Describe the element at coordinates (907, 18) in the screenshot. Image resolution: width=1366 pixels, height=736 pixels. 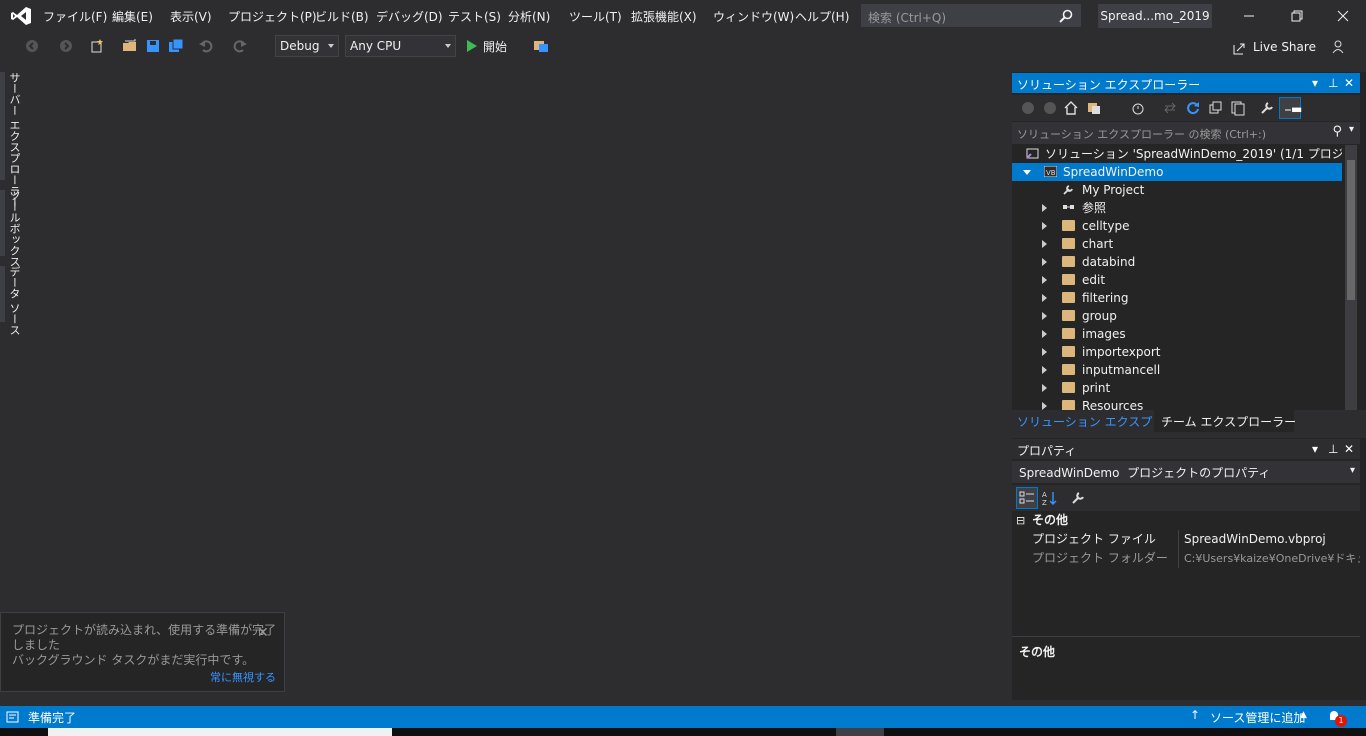
I see `search-placeholder: 検索 (Ctrl+Q)` at that location.